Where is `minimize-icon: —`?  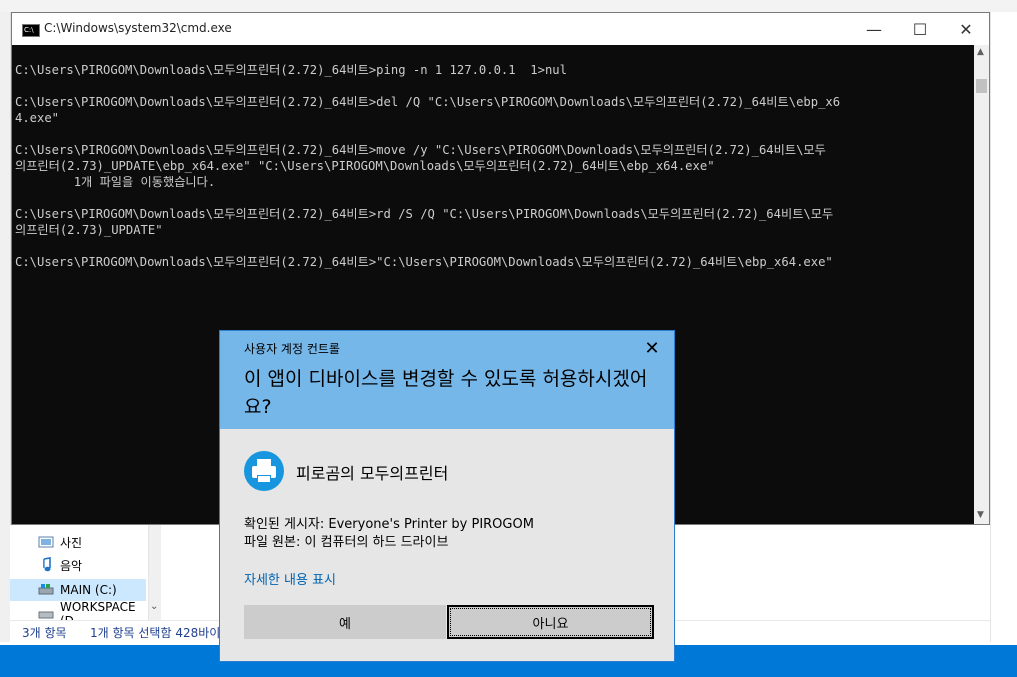
minimize-icon: — is located at coordinates (874, 29).